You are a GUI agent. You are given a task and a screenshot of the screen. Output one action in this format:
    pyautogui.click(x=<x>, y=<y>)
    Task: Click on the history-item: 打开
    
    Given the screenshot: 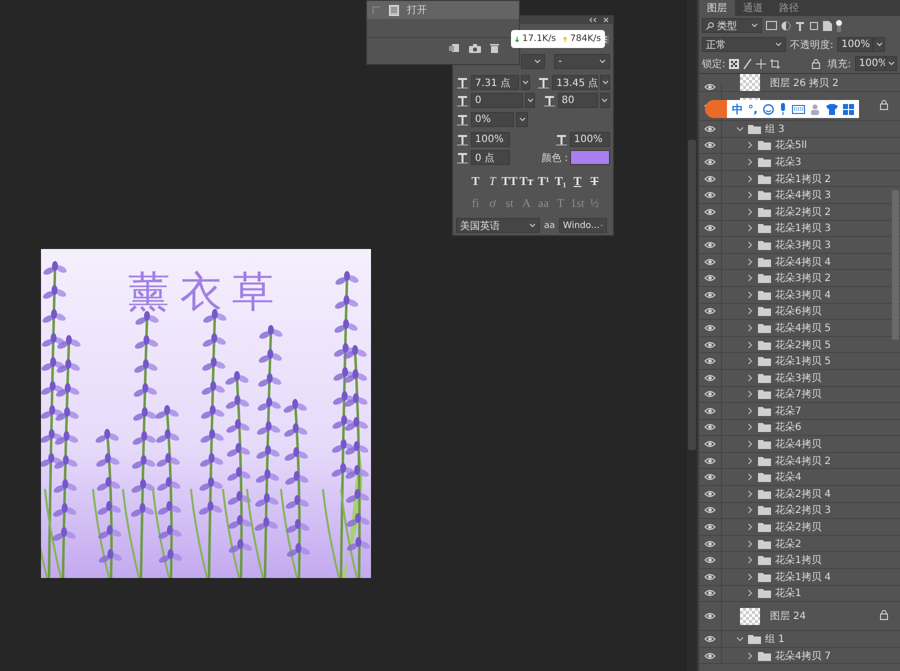 What is the action you would take?
    pyautogui.click(x=417, y=10)
    